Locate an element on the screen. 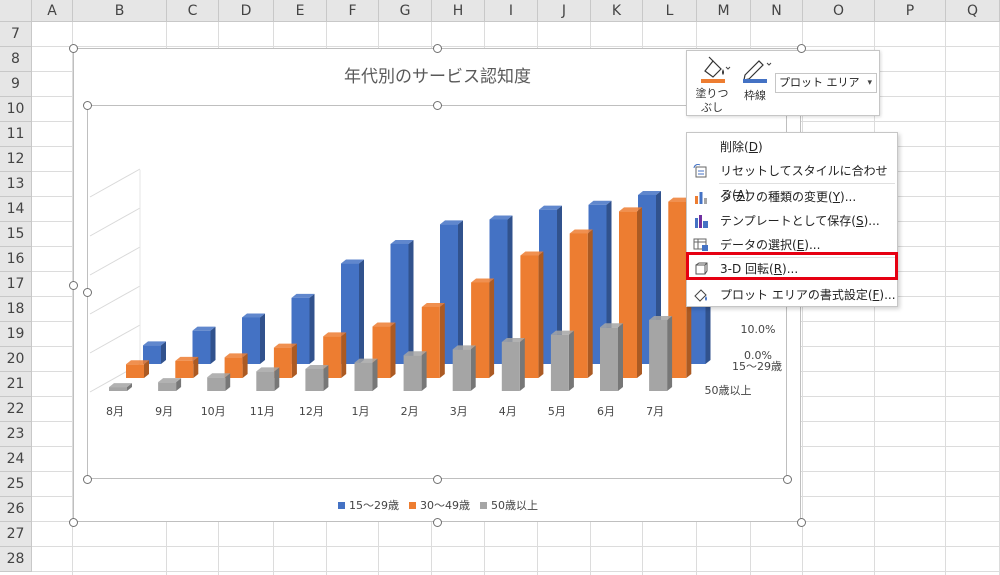  x-tick-label: 8月 is located at coordinates (115, 411).